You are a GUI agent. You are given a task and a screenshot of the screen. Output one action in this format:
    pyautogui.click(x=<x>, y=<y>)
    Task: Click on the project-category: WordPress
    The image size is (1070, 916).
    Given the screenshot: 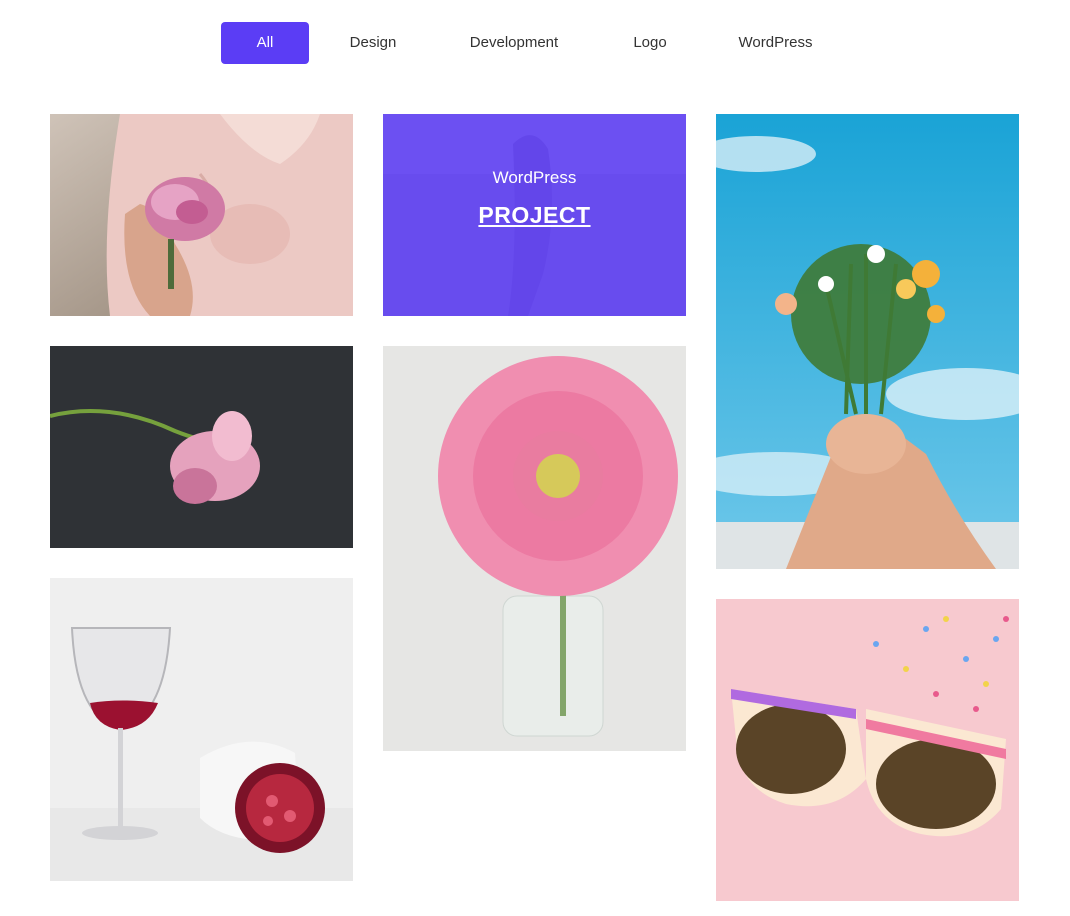 What is the action you would take?
    pyautogui.click(x=534, y=177)
    